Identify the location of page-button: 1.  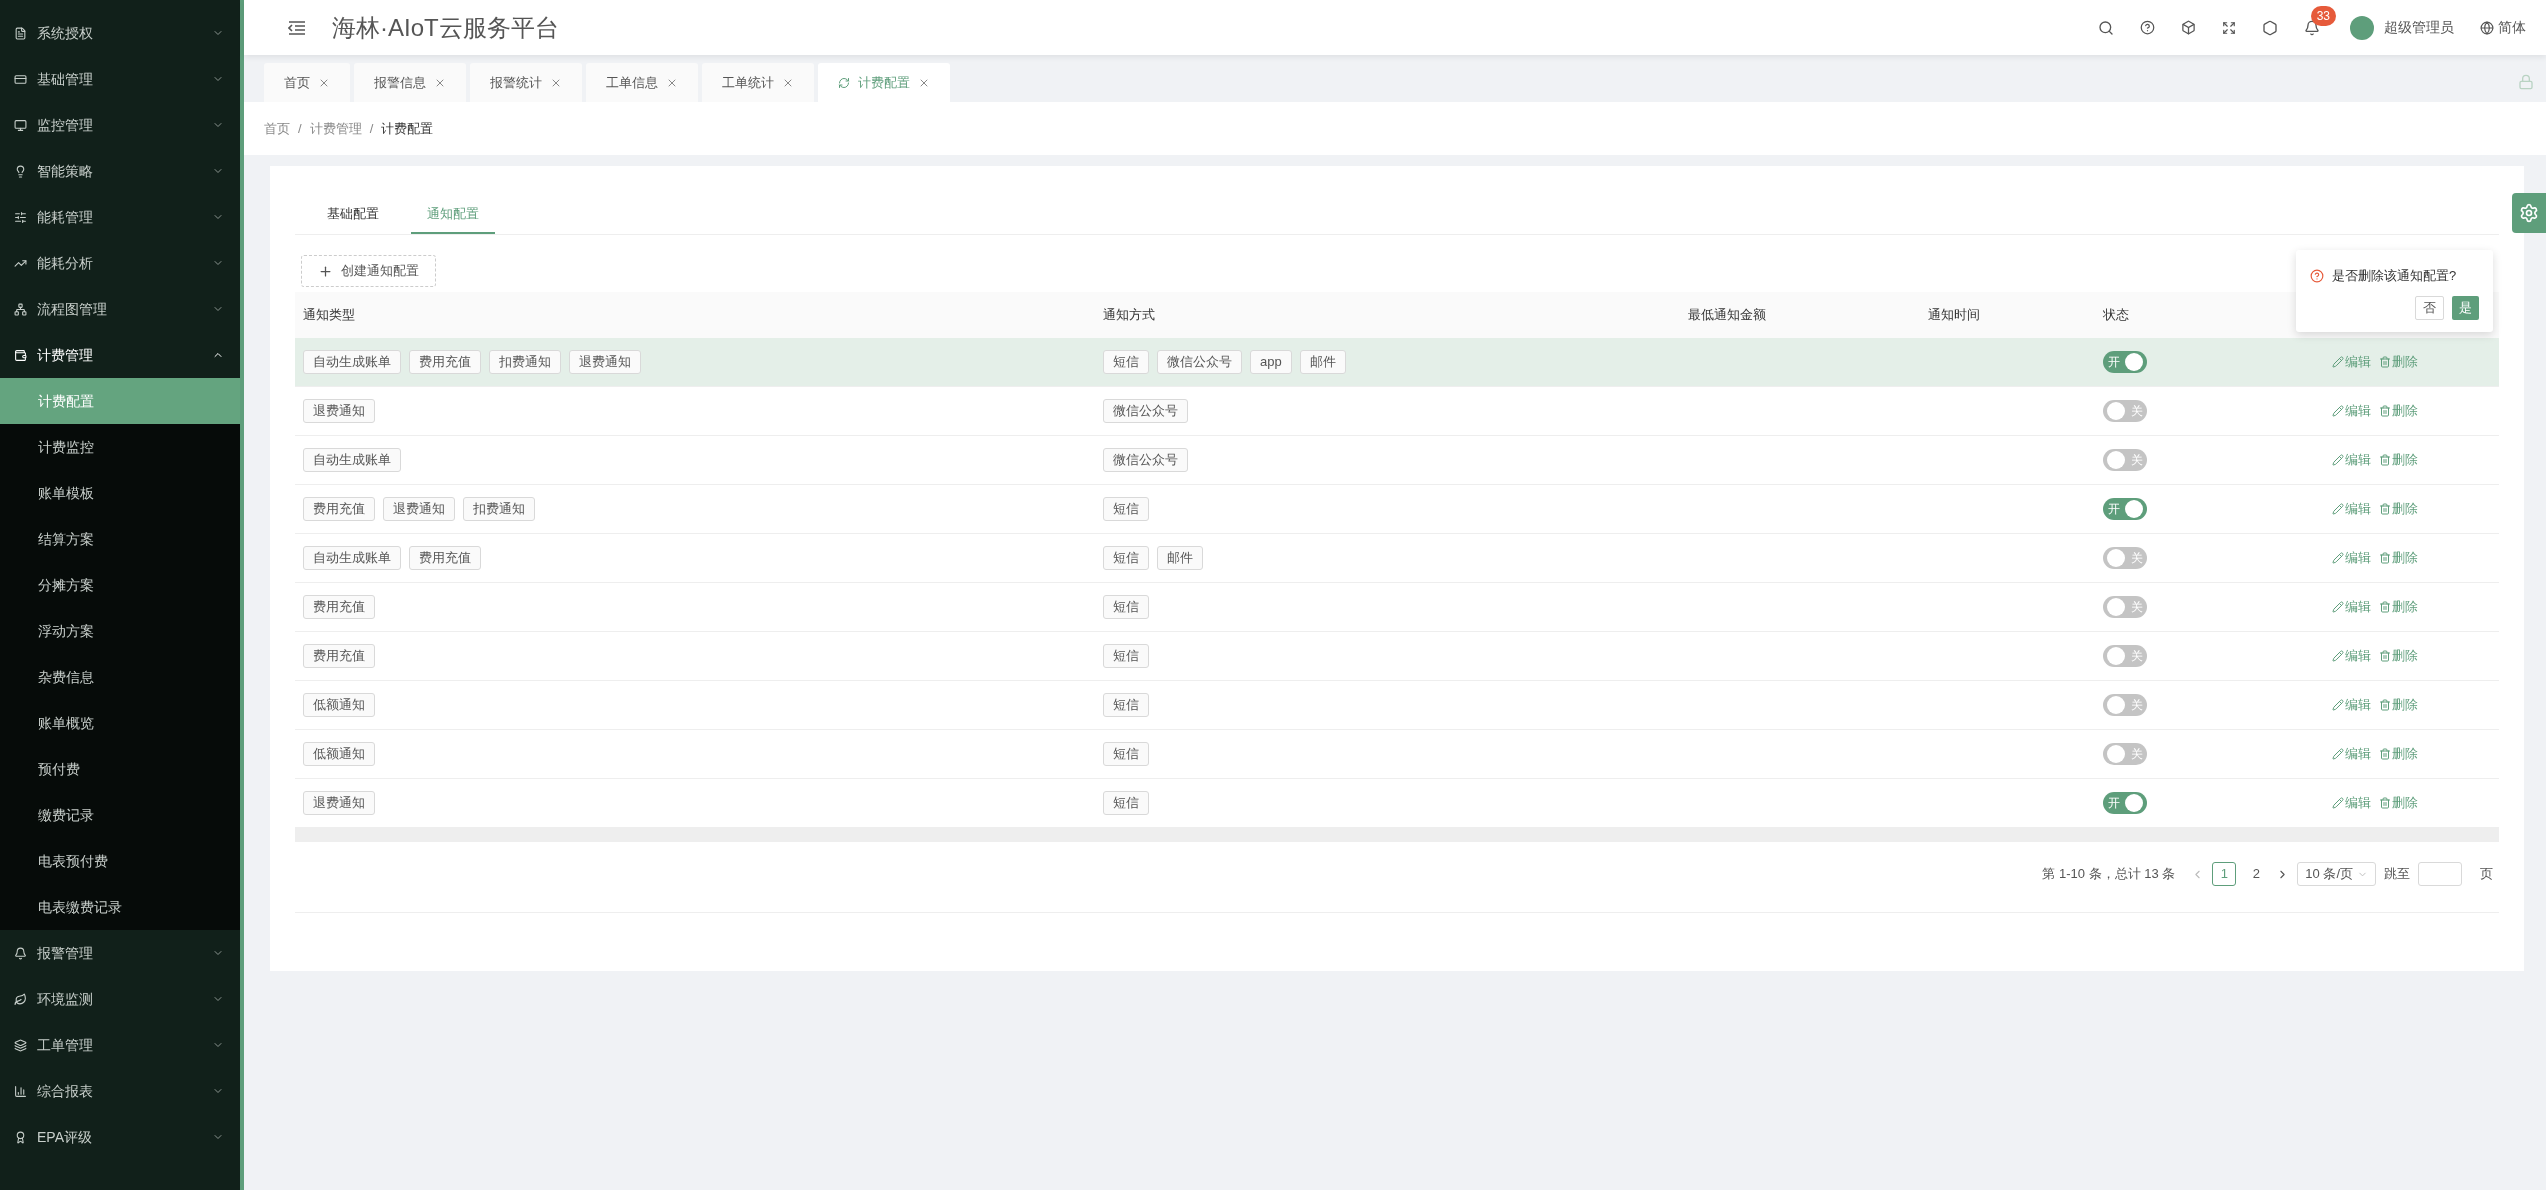
(2224, 874).